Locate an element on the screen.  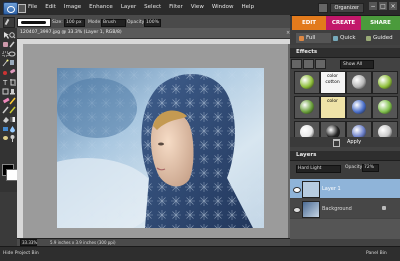
effect-preview-text: color is located at coordinates (332, 101).